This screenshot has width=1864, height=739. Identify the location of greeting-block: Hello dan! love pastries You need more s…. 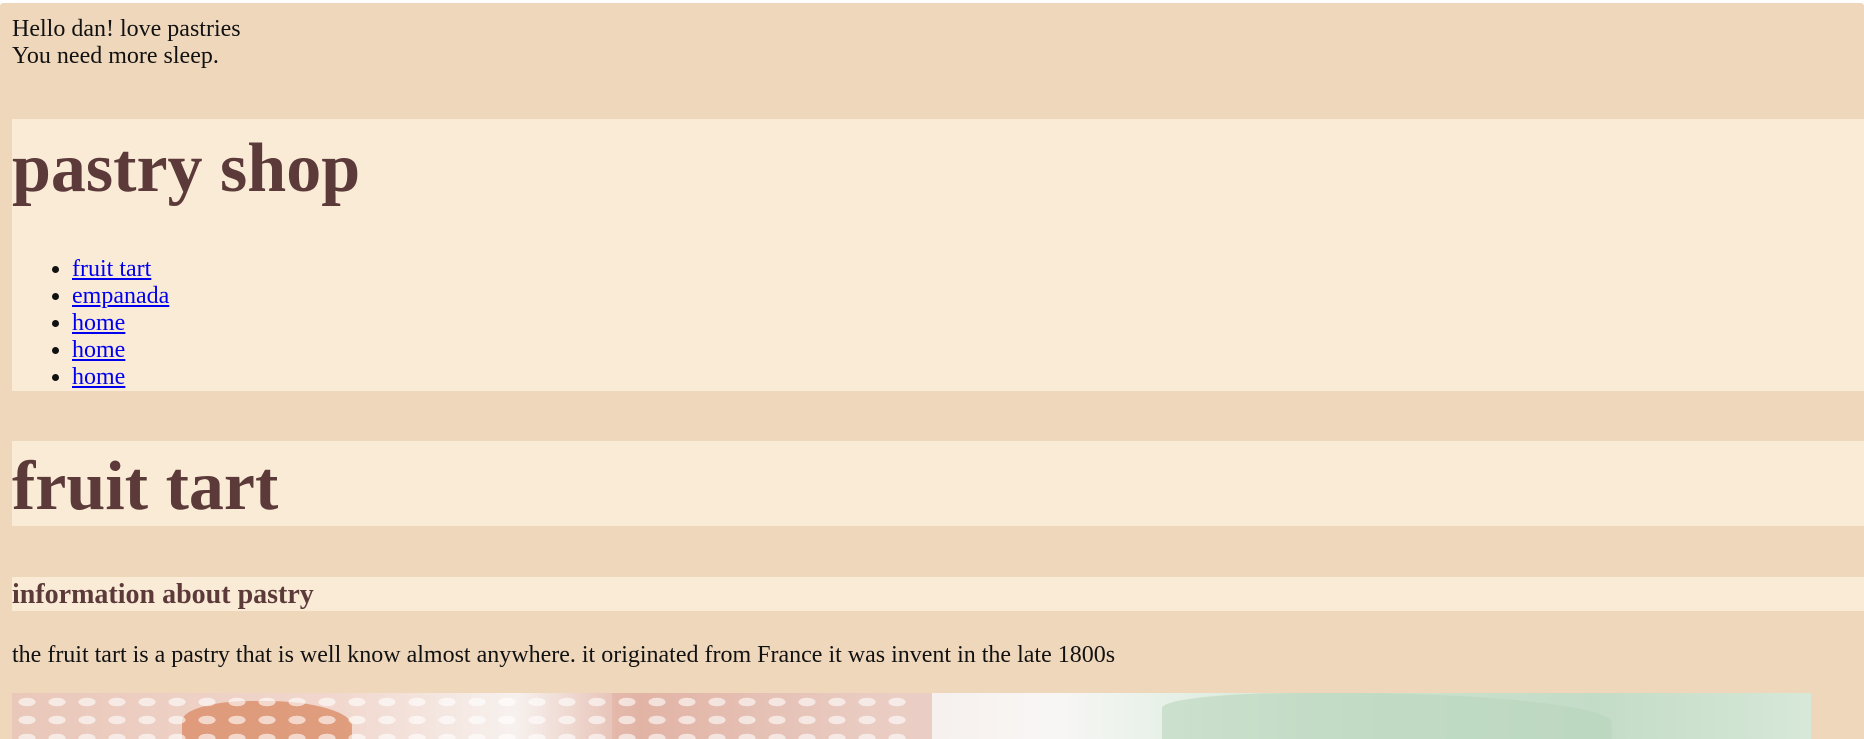
(126, 43).